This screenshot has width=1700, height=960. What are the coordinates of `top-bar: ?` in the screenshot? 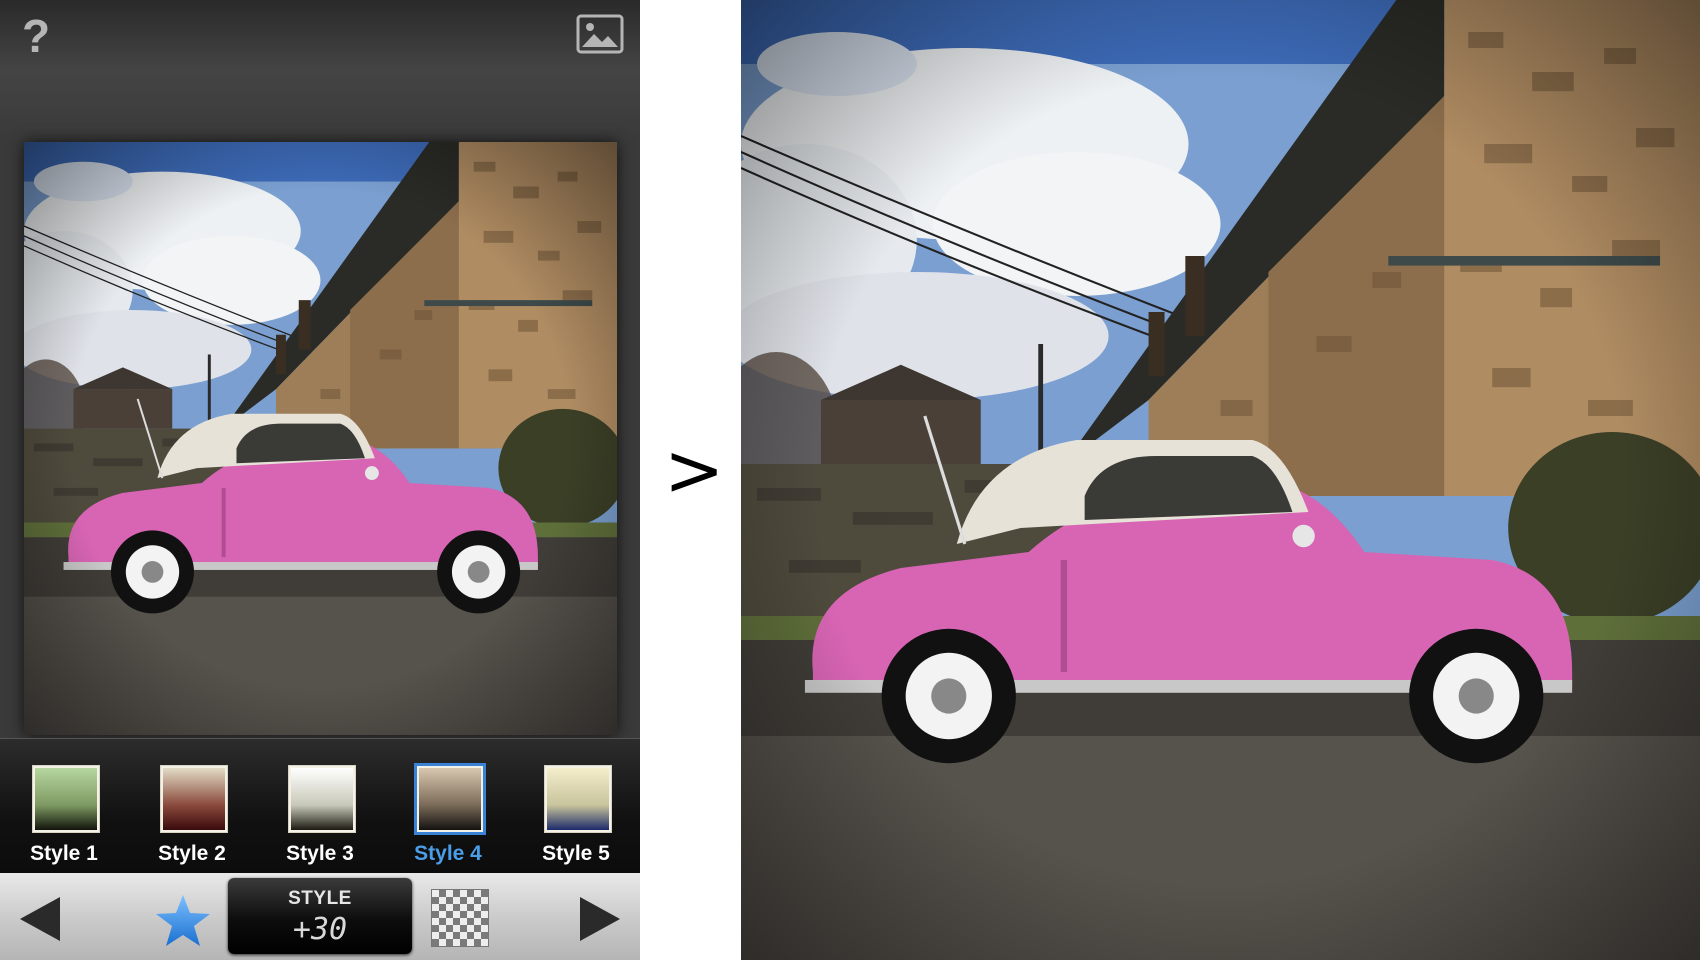 It's located at (320, 70).